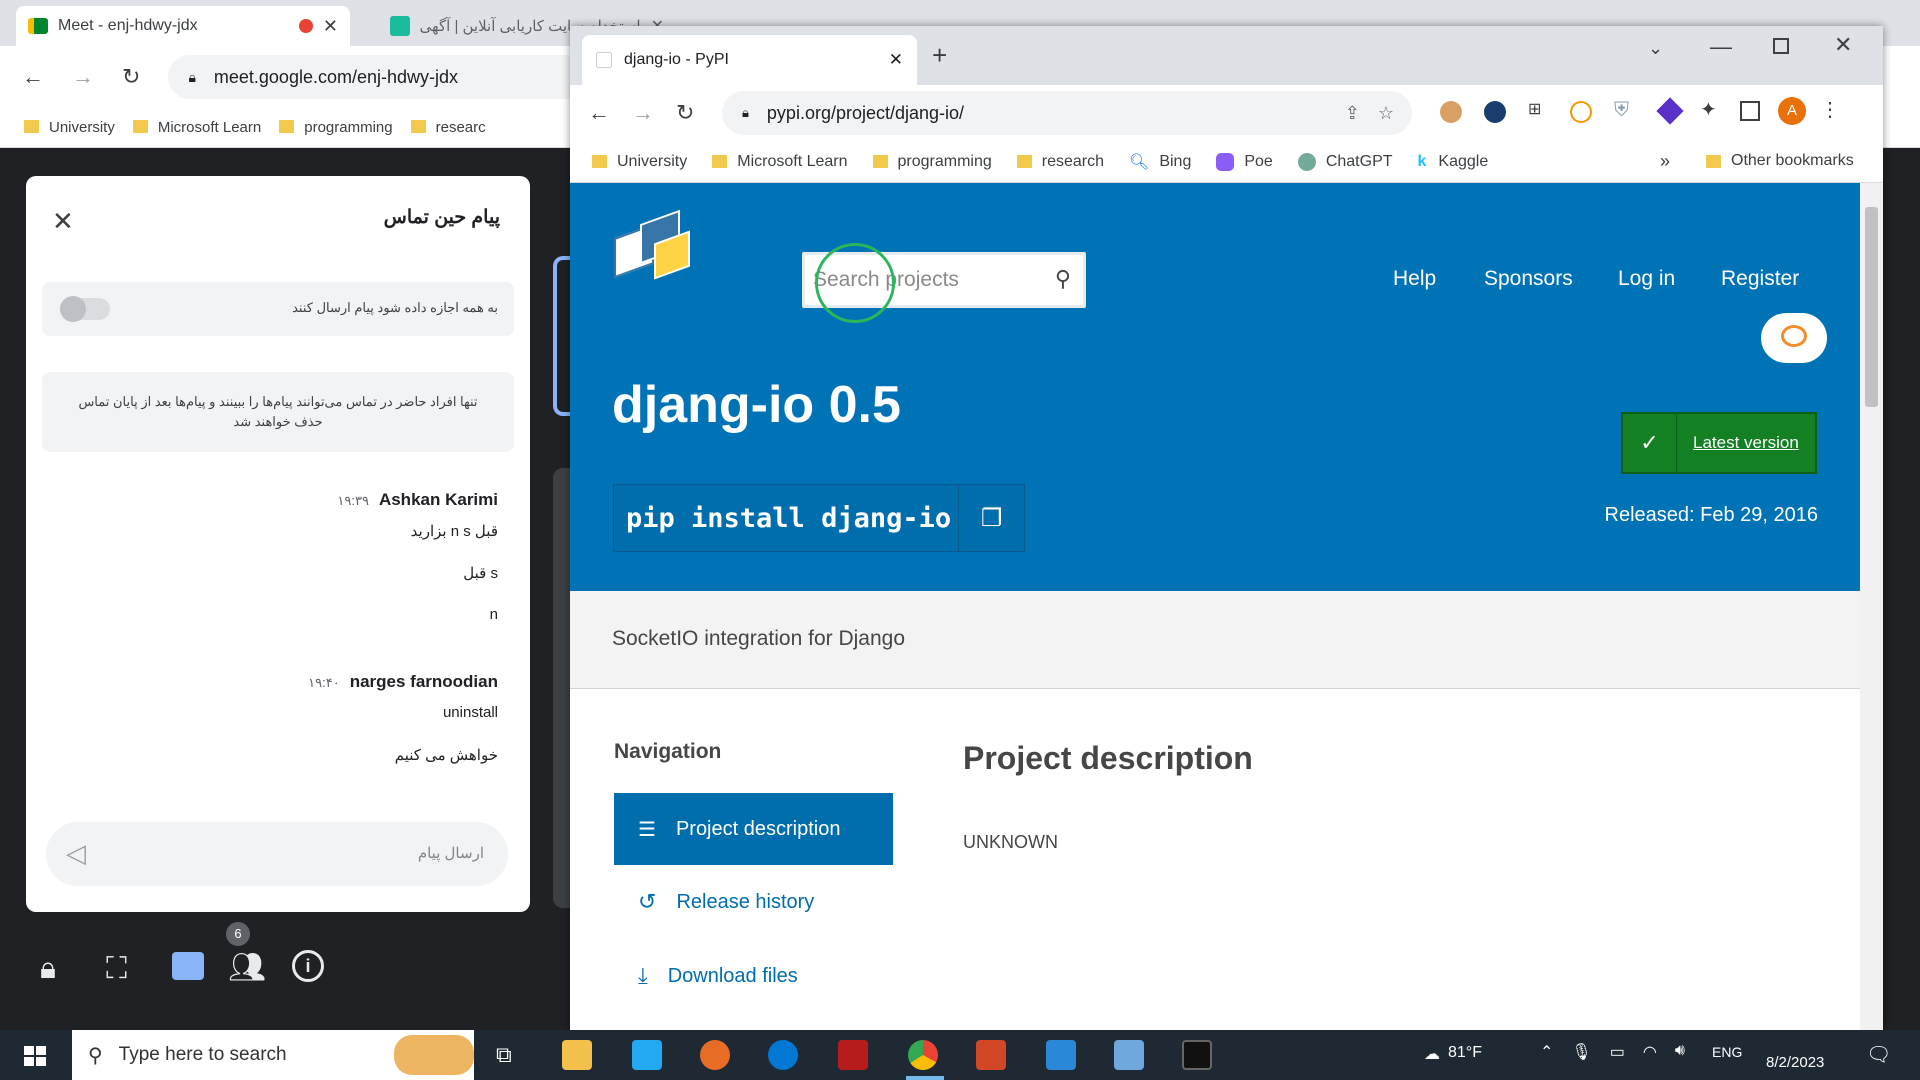 Image resolution: width=1920 pixels, height=1080 pixels. Describe the element at coordinates (1650, 1052) in the screenshot. I see `wifi-icon: ◠` at that location.